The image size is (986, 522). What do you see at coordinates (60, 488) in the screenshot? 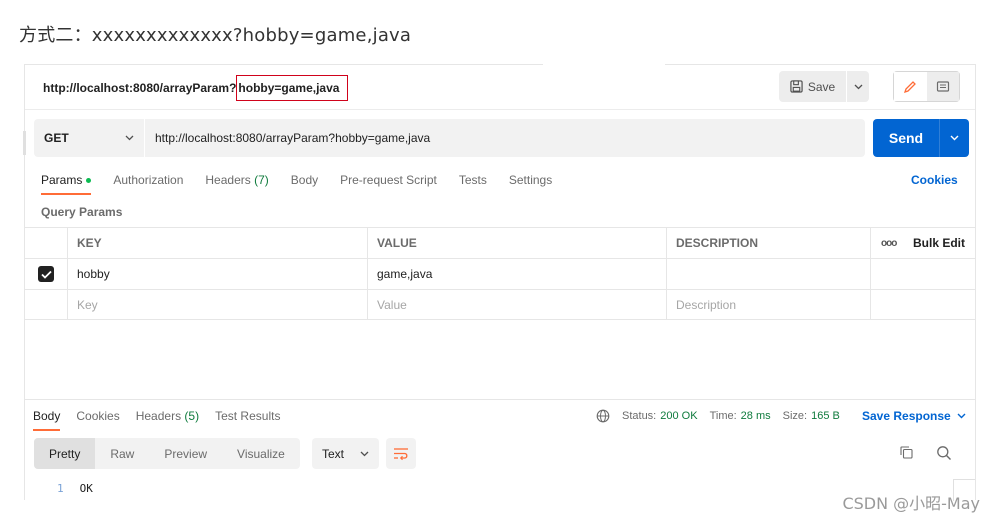
I see `line-number: 1` at bounding box center [60, 488].